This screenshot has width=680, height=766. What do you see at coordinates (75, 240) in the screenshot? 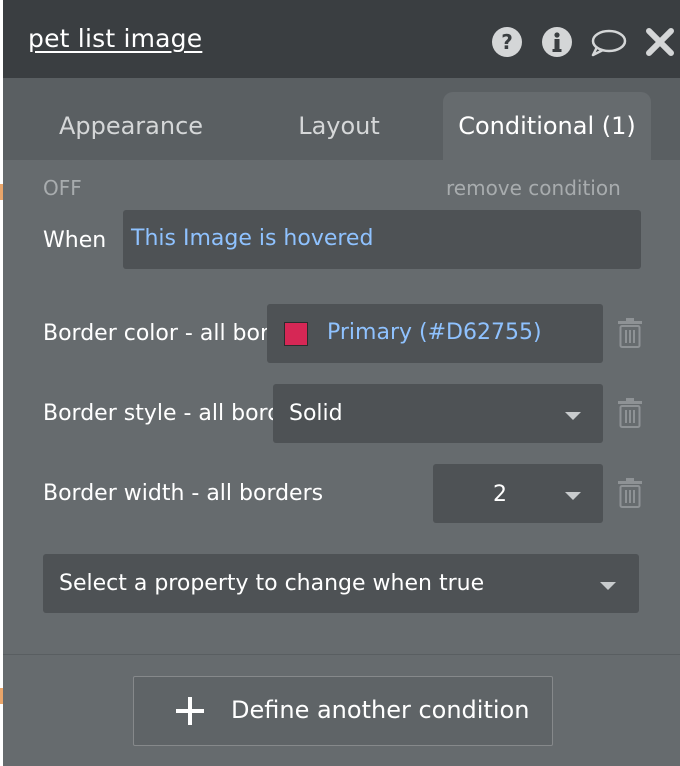
I see `when-label: When` at bounding box center [75, 240].